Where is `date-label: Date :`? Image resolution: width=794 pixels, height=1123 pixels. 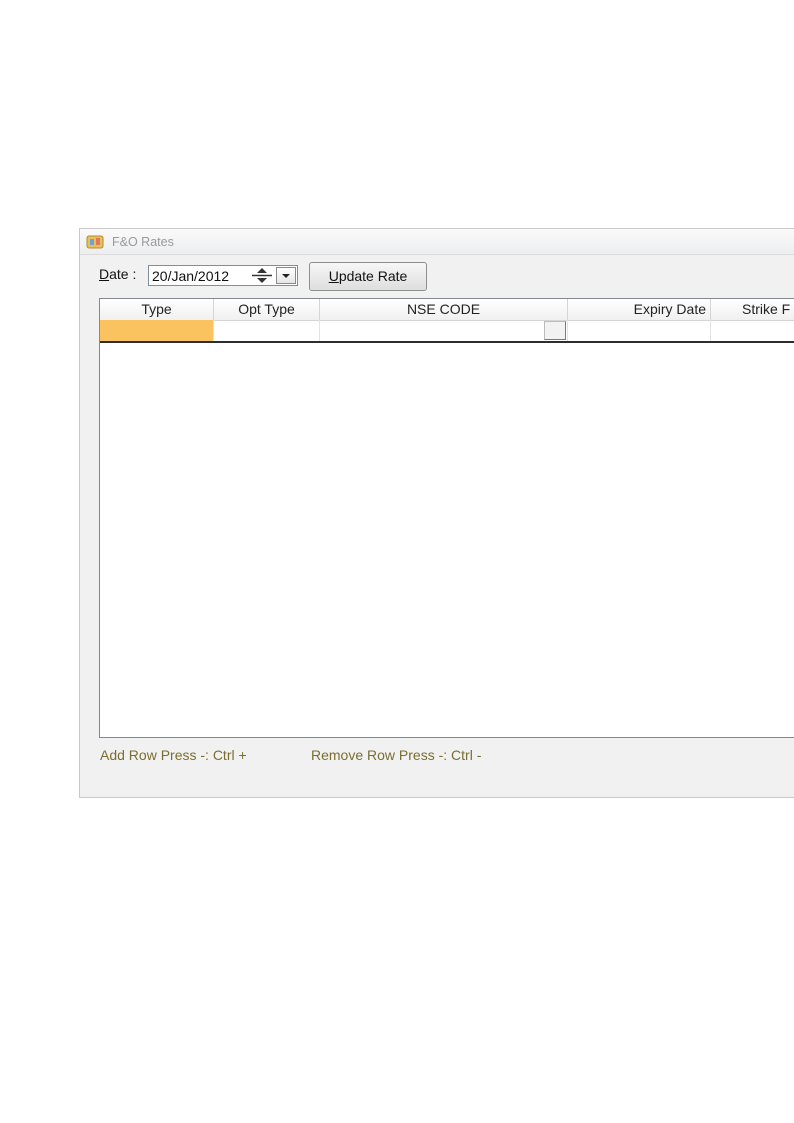
date-label: Date : is located at coordinates (117, 274).